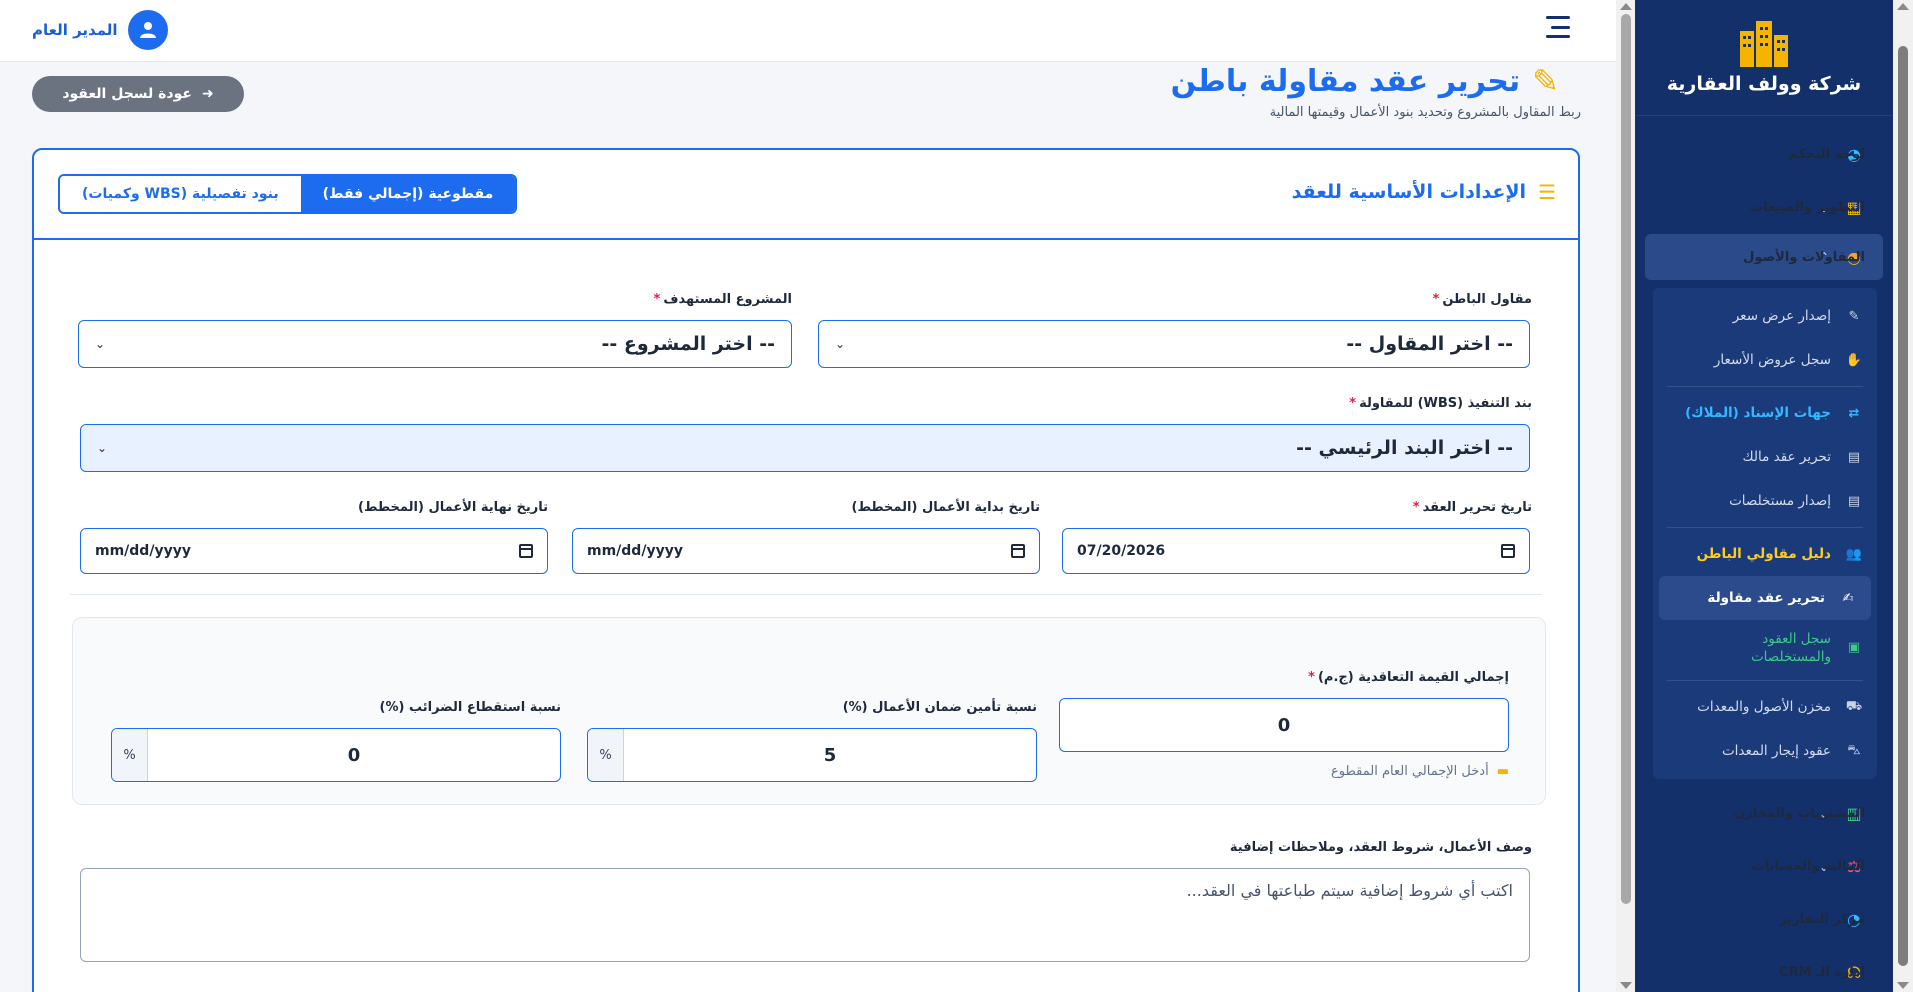 This screenshot has width=1913, height=992. Describe the element at coordinates (1854, 750) in the screenshot. I see `truck-loading-icon: ⛍` at that location.